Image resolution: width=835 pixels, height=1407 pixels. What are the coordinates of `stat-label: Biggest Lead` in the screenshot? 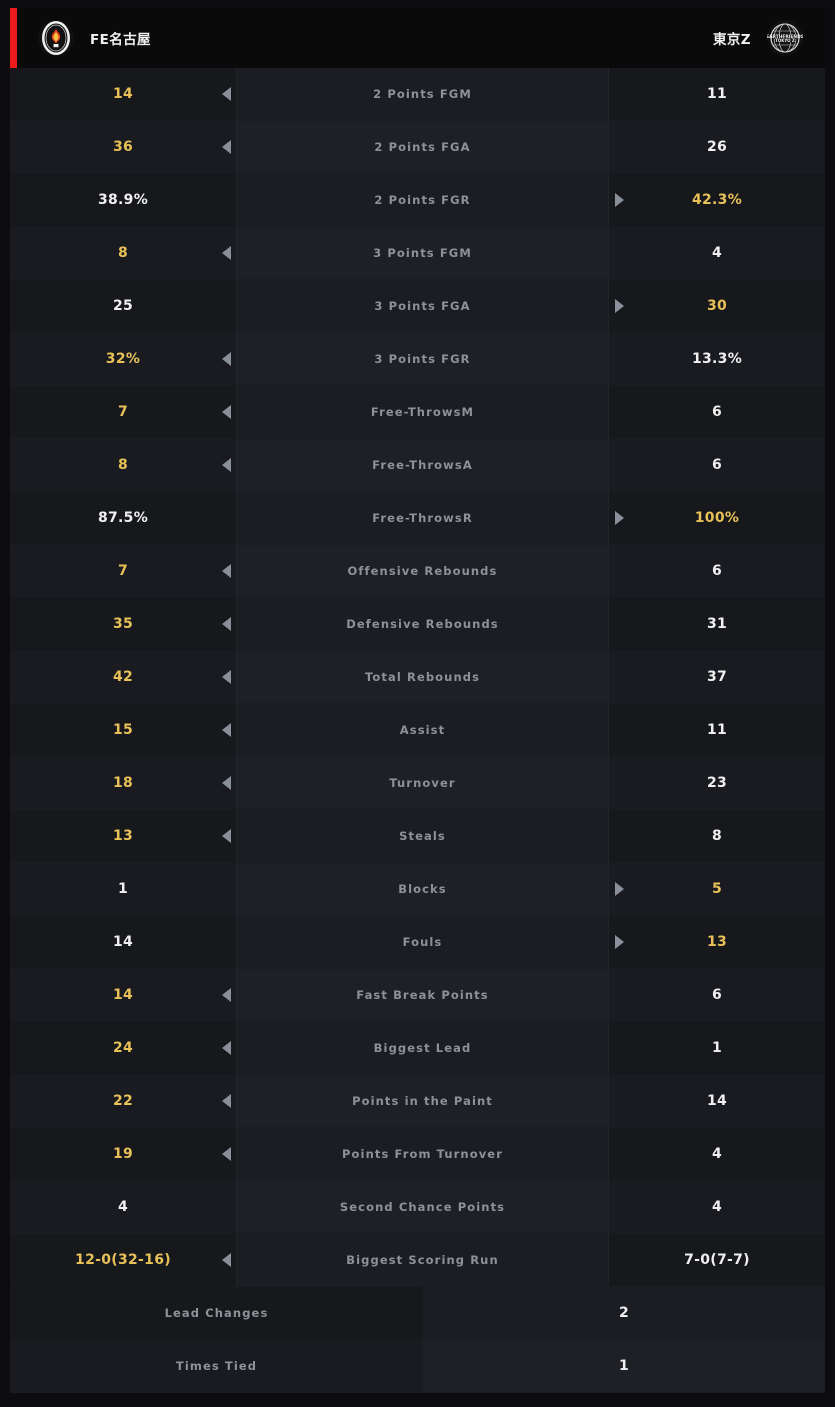 It's located at (422, 1048).